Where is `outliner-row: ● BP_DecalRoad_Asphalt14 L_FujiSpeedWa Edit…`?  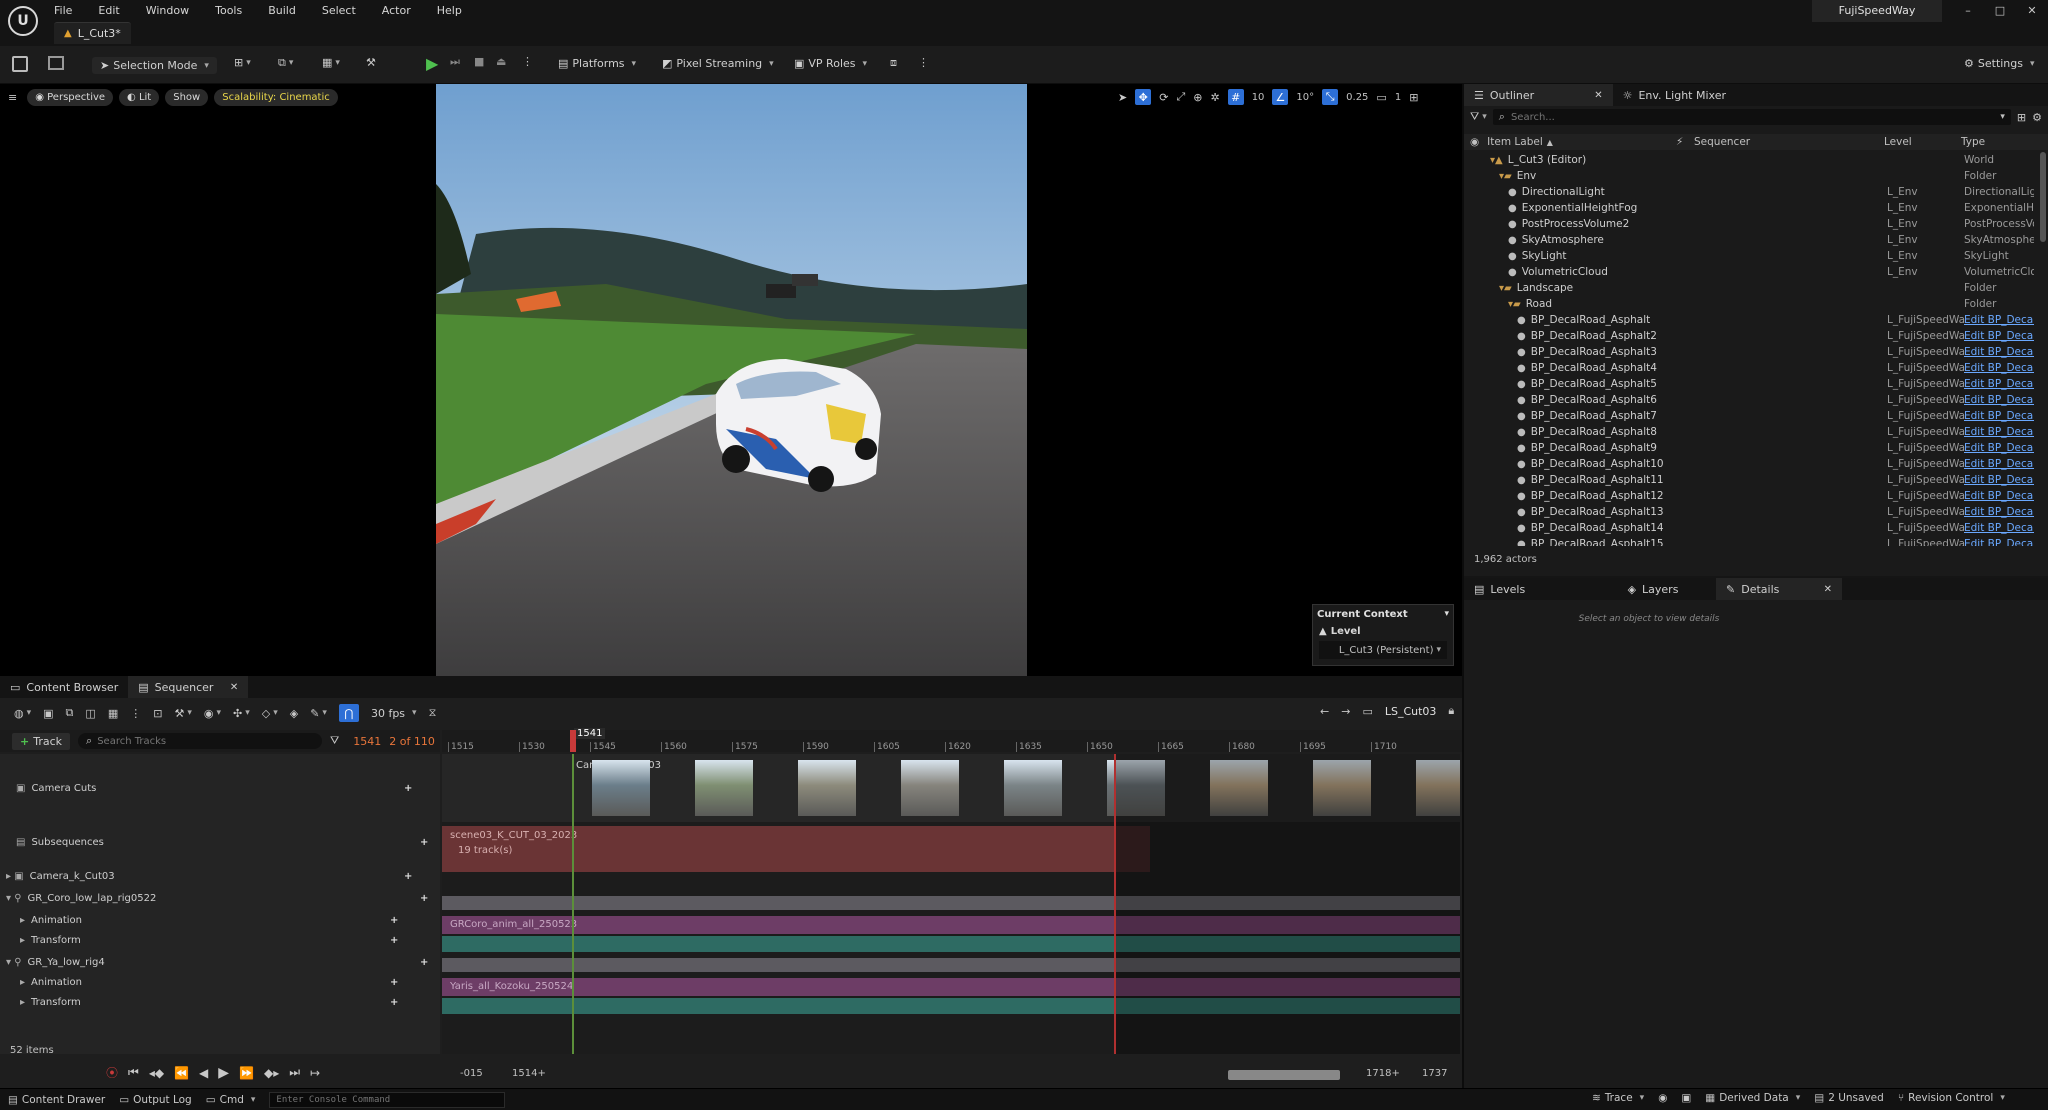 outliner-row: ● BP_DecalRoad_Asphalt14 L_FujiSpeedWa Edit… is located at coordinates (1752, 528).